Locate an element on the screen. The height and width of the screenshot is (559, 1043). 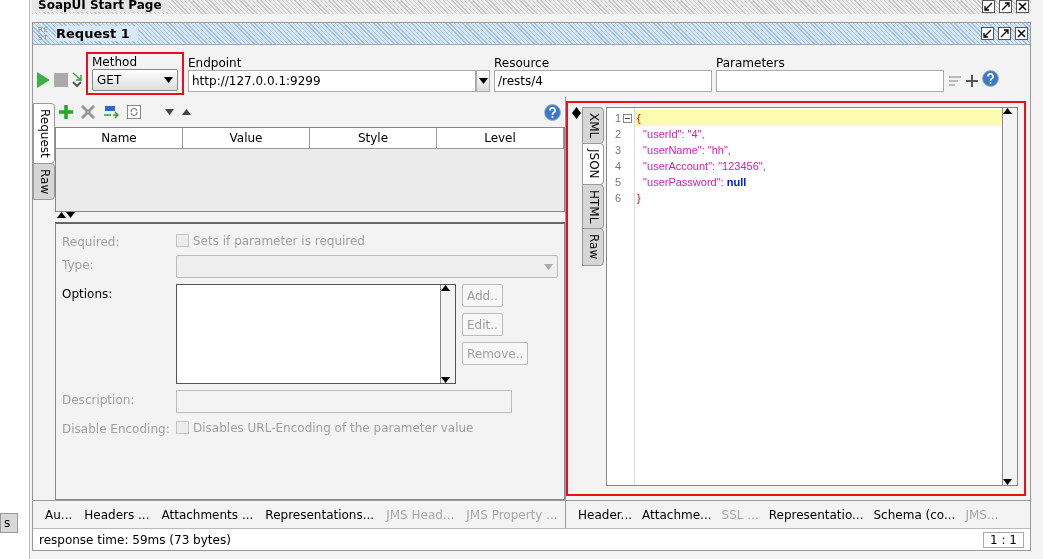
status-text: response time: 59ms (73 bytes) is located at coordinates (135, 539).